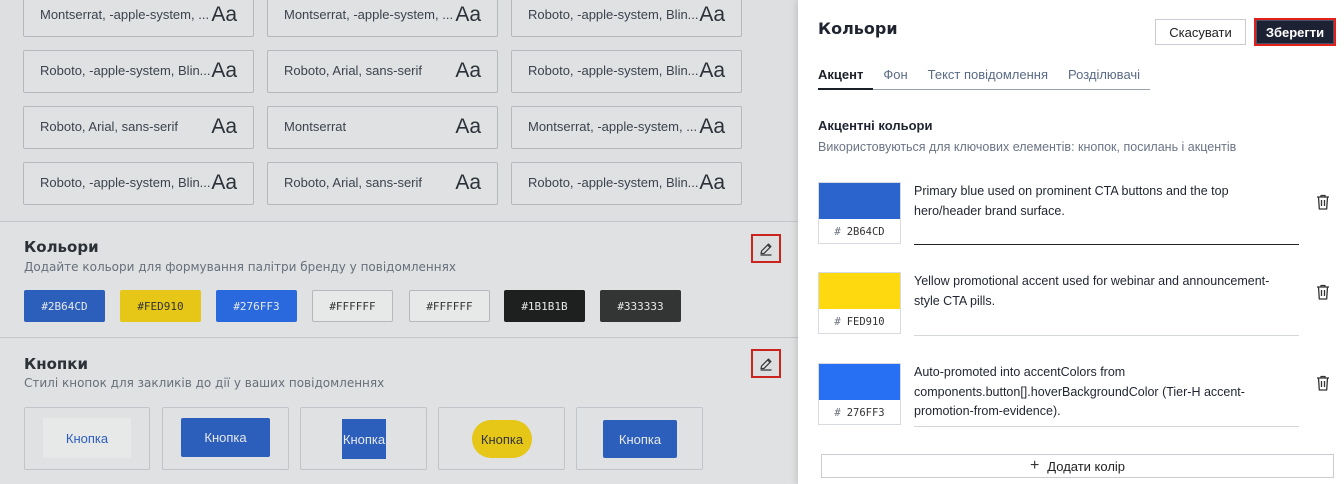 This screenshot has width=1344, height=484. I want to click on color-hex: # 276FF3, so click(859, 413).